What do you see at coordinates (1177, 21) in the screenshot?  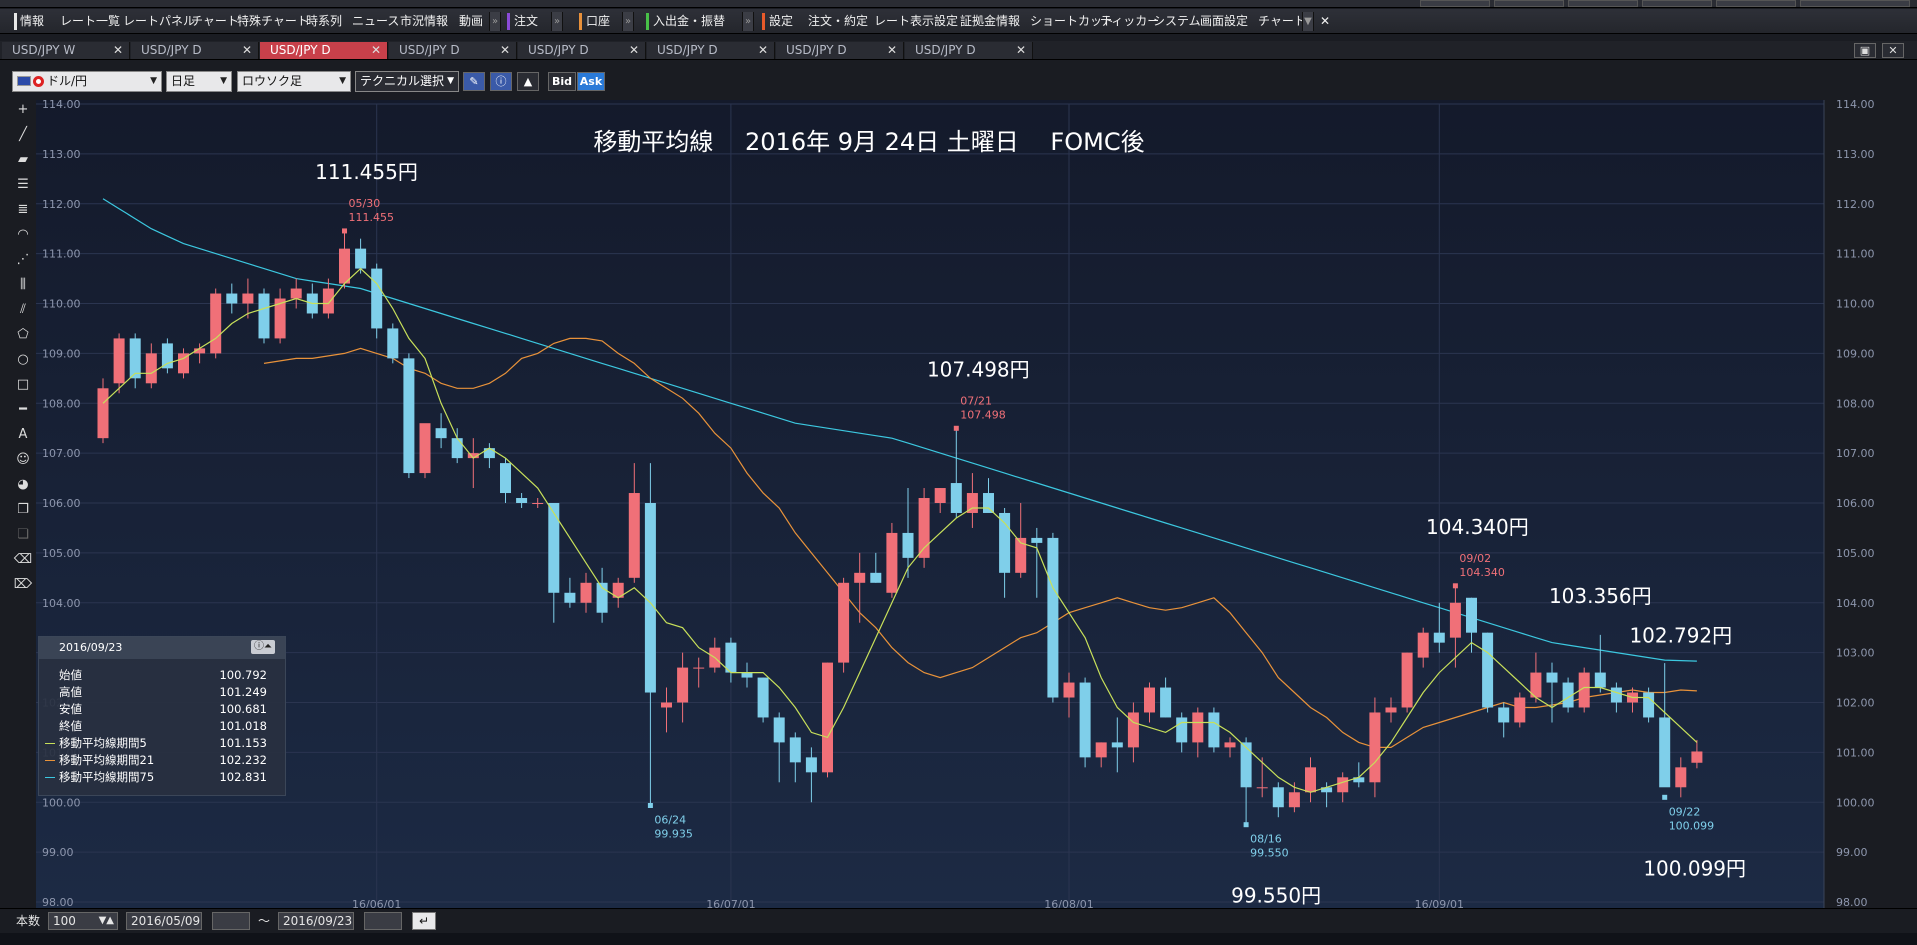 I see `menu-system: システム` at bounding box center [1177, 21].